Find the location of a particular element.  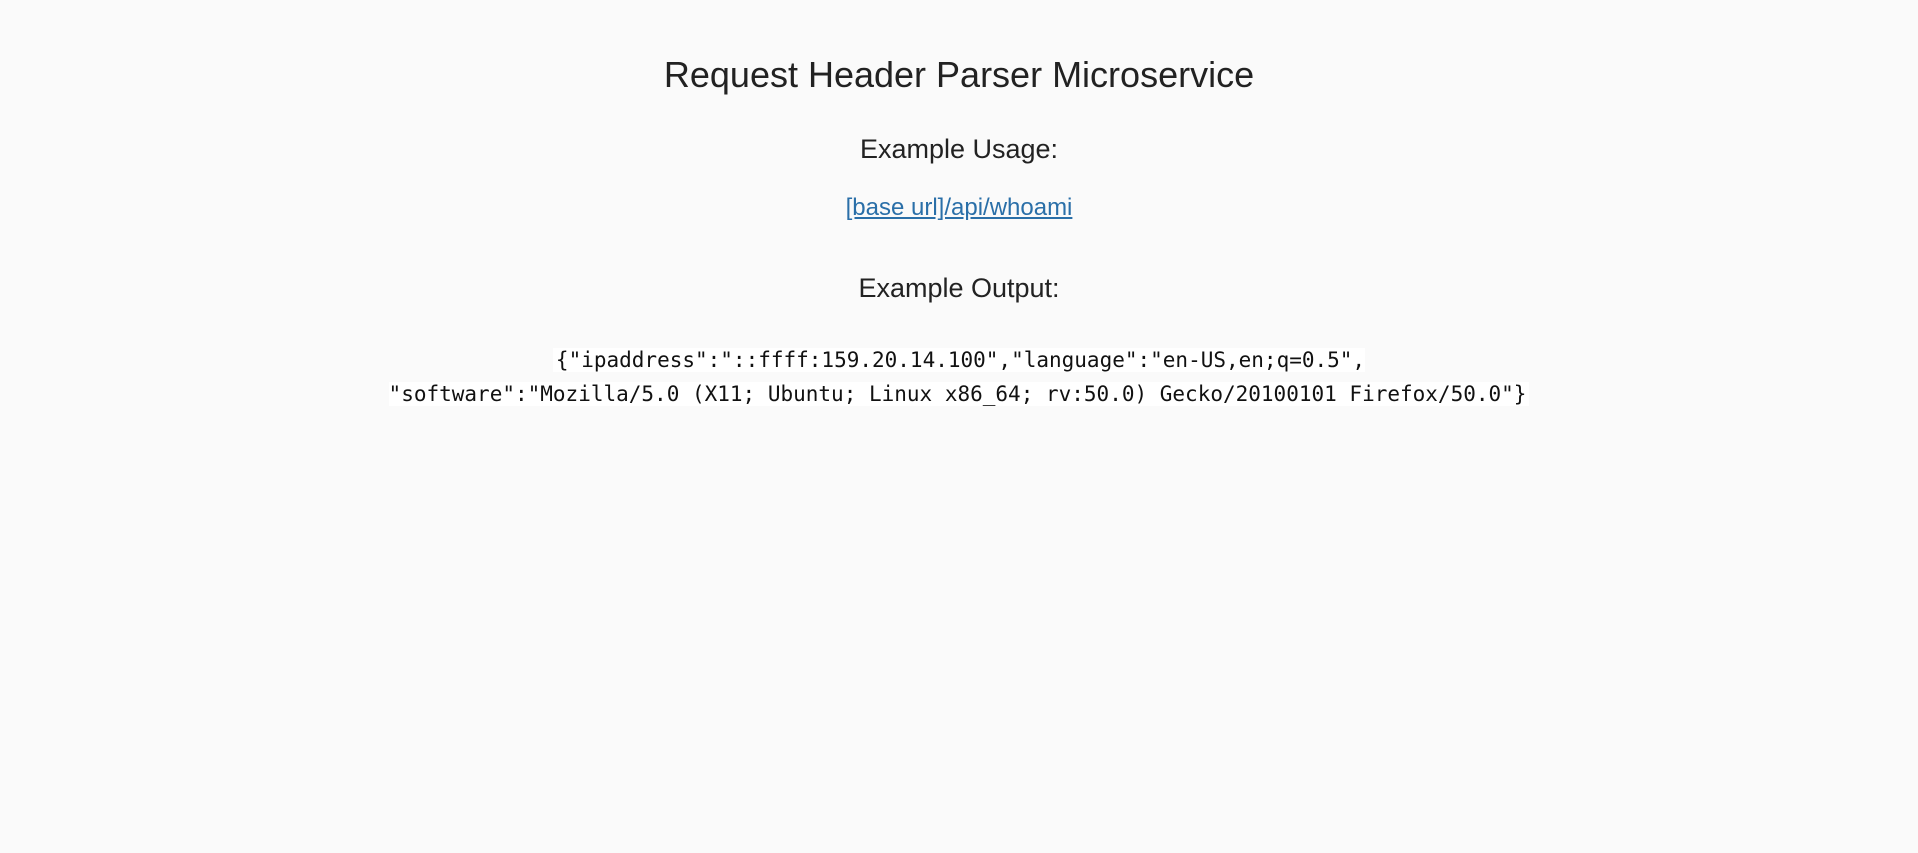

api-whoami-link: [base url]/api/whoami is located at coordinates (959, 208).